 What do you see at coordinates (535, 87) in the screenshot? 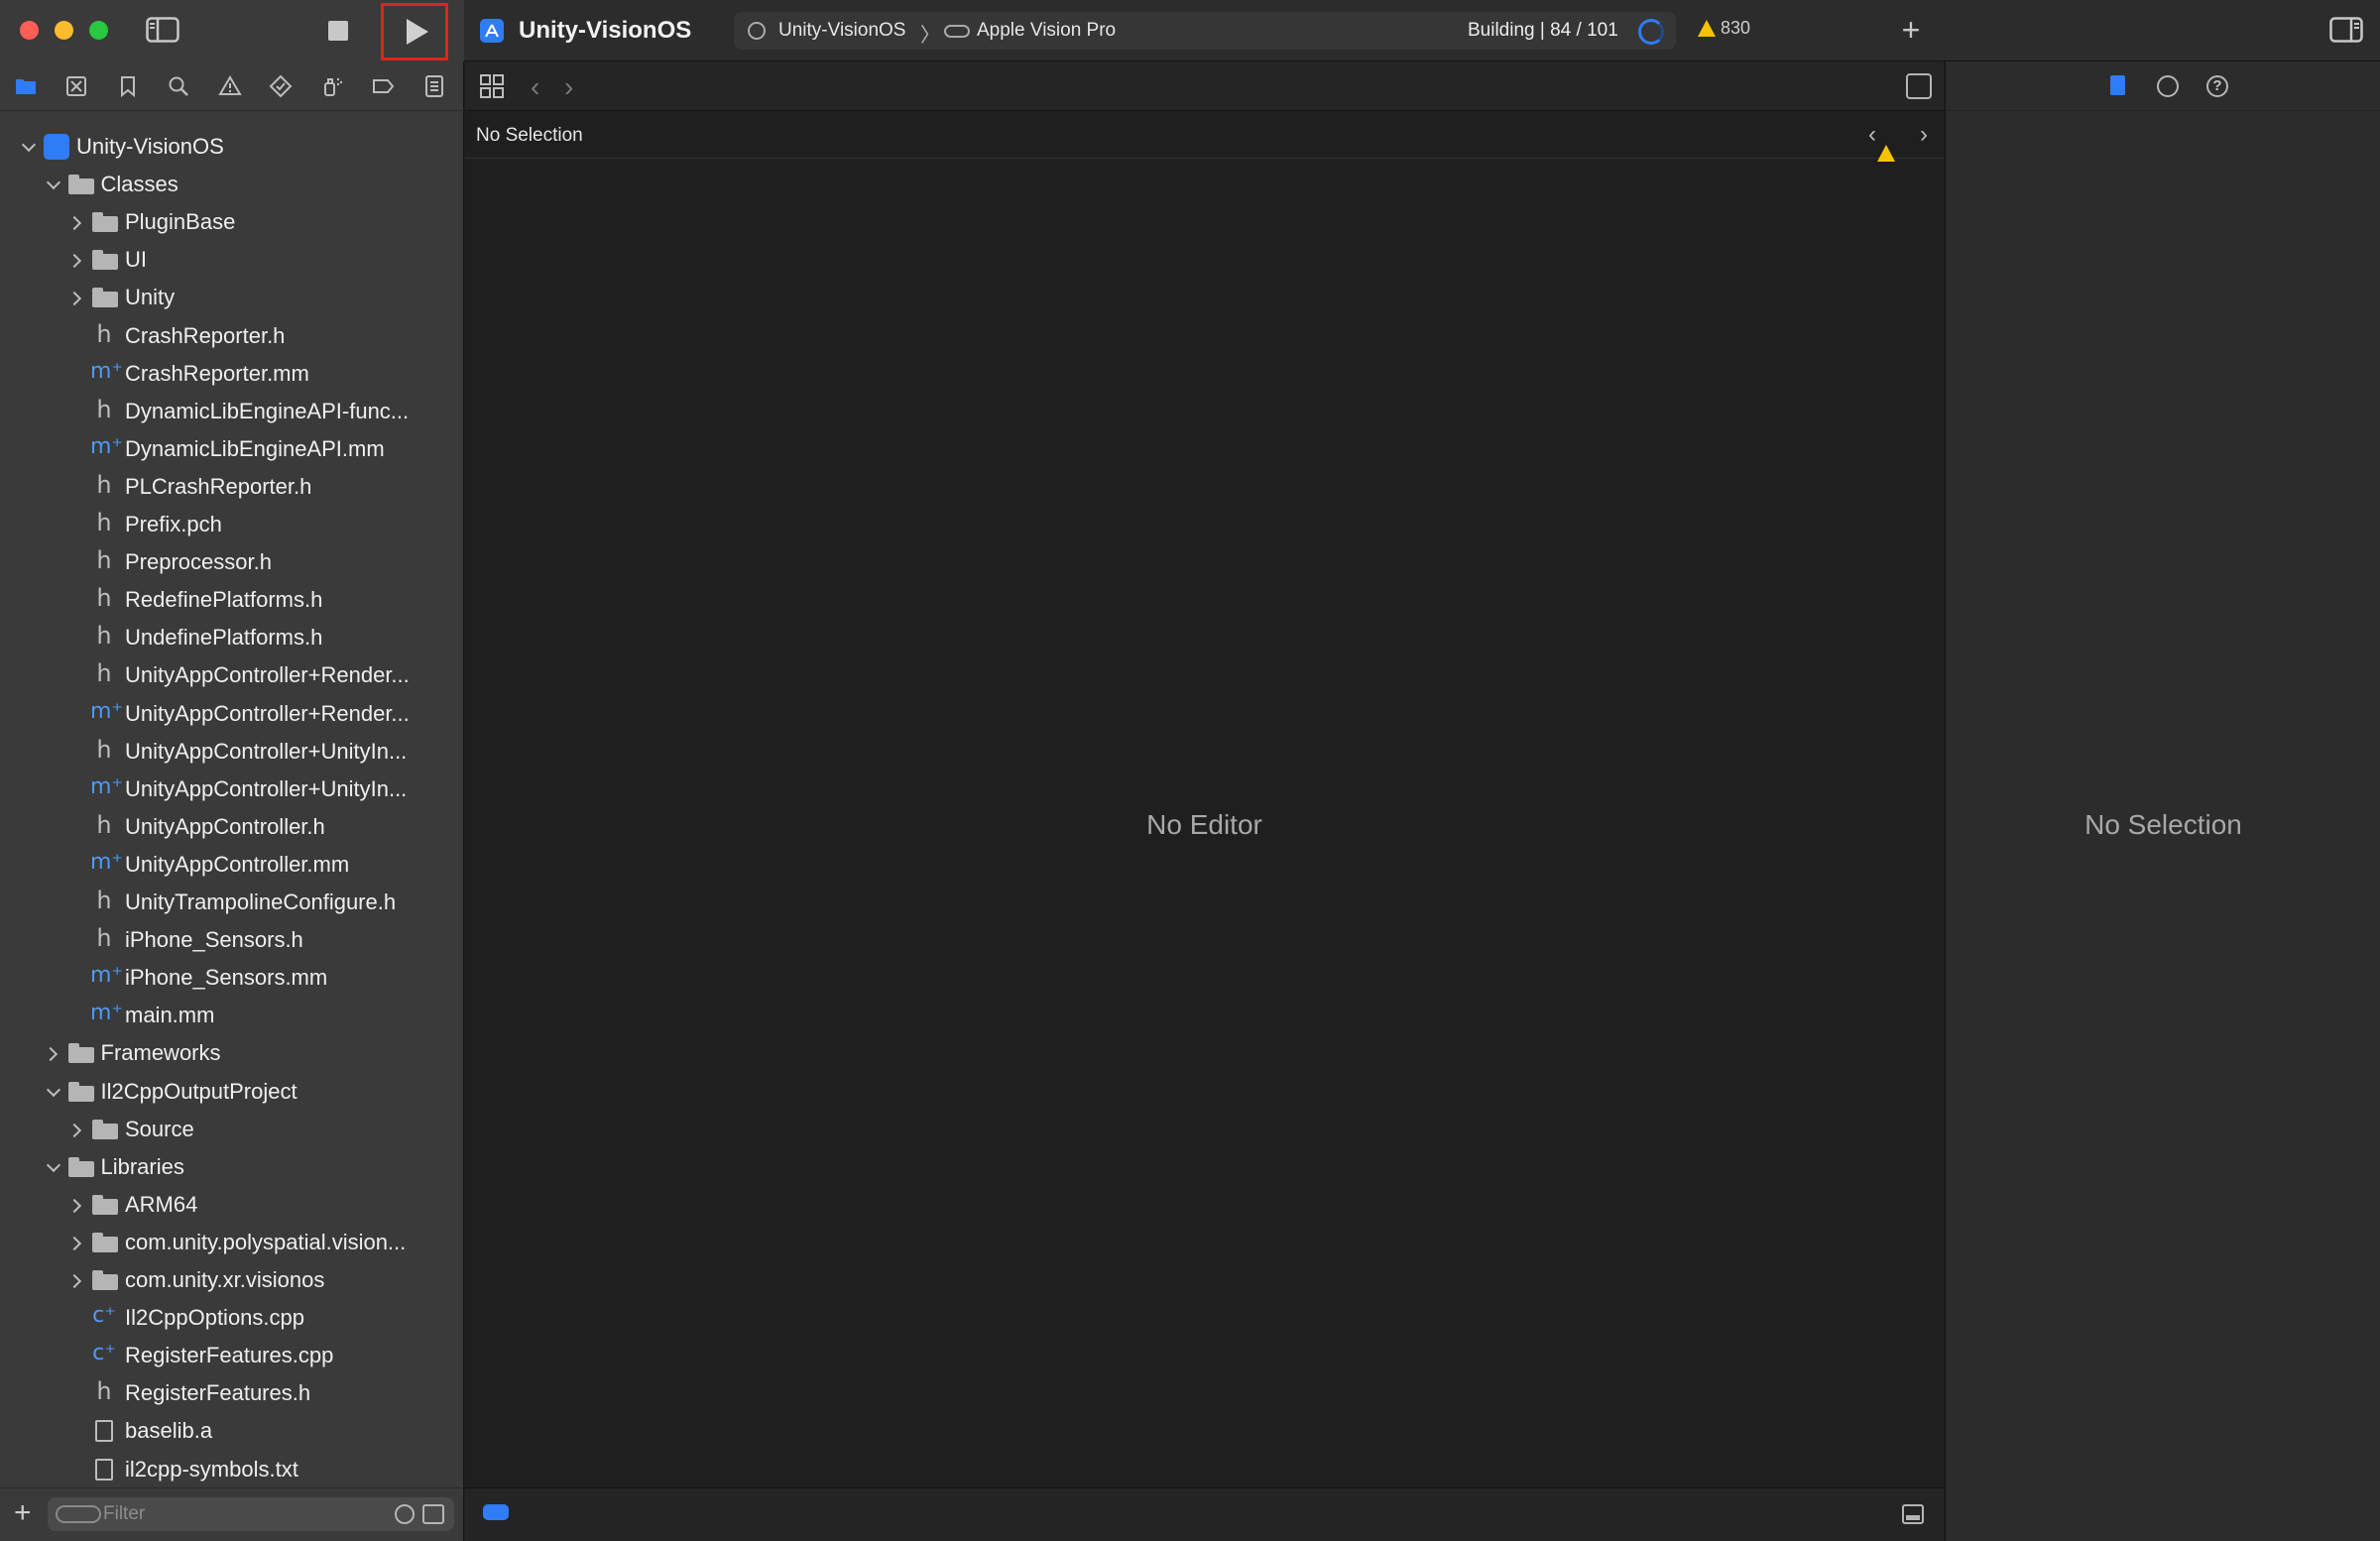
I see `go-back-button: ‹` at bounding box center [535, 87].